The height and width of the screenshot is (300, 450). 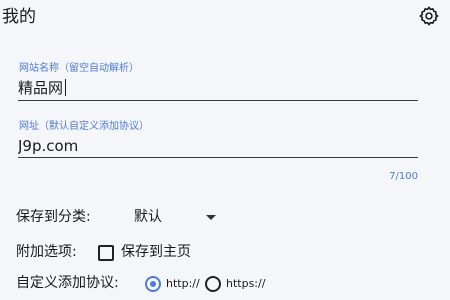 I want to click on radio-https, so click(x=213, y=284).